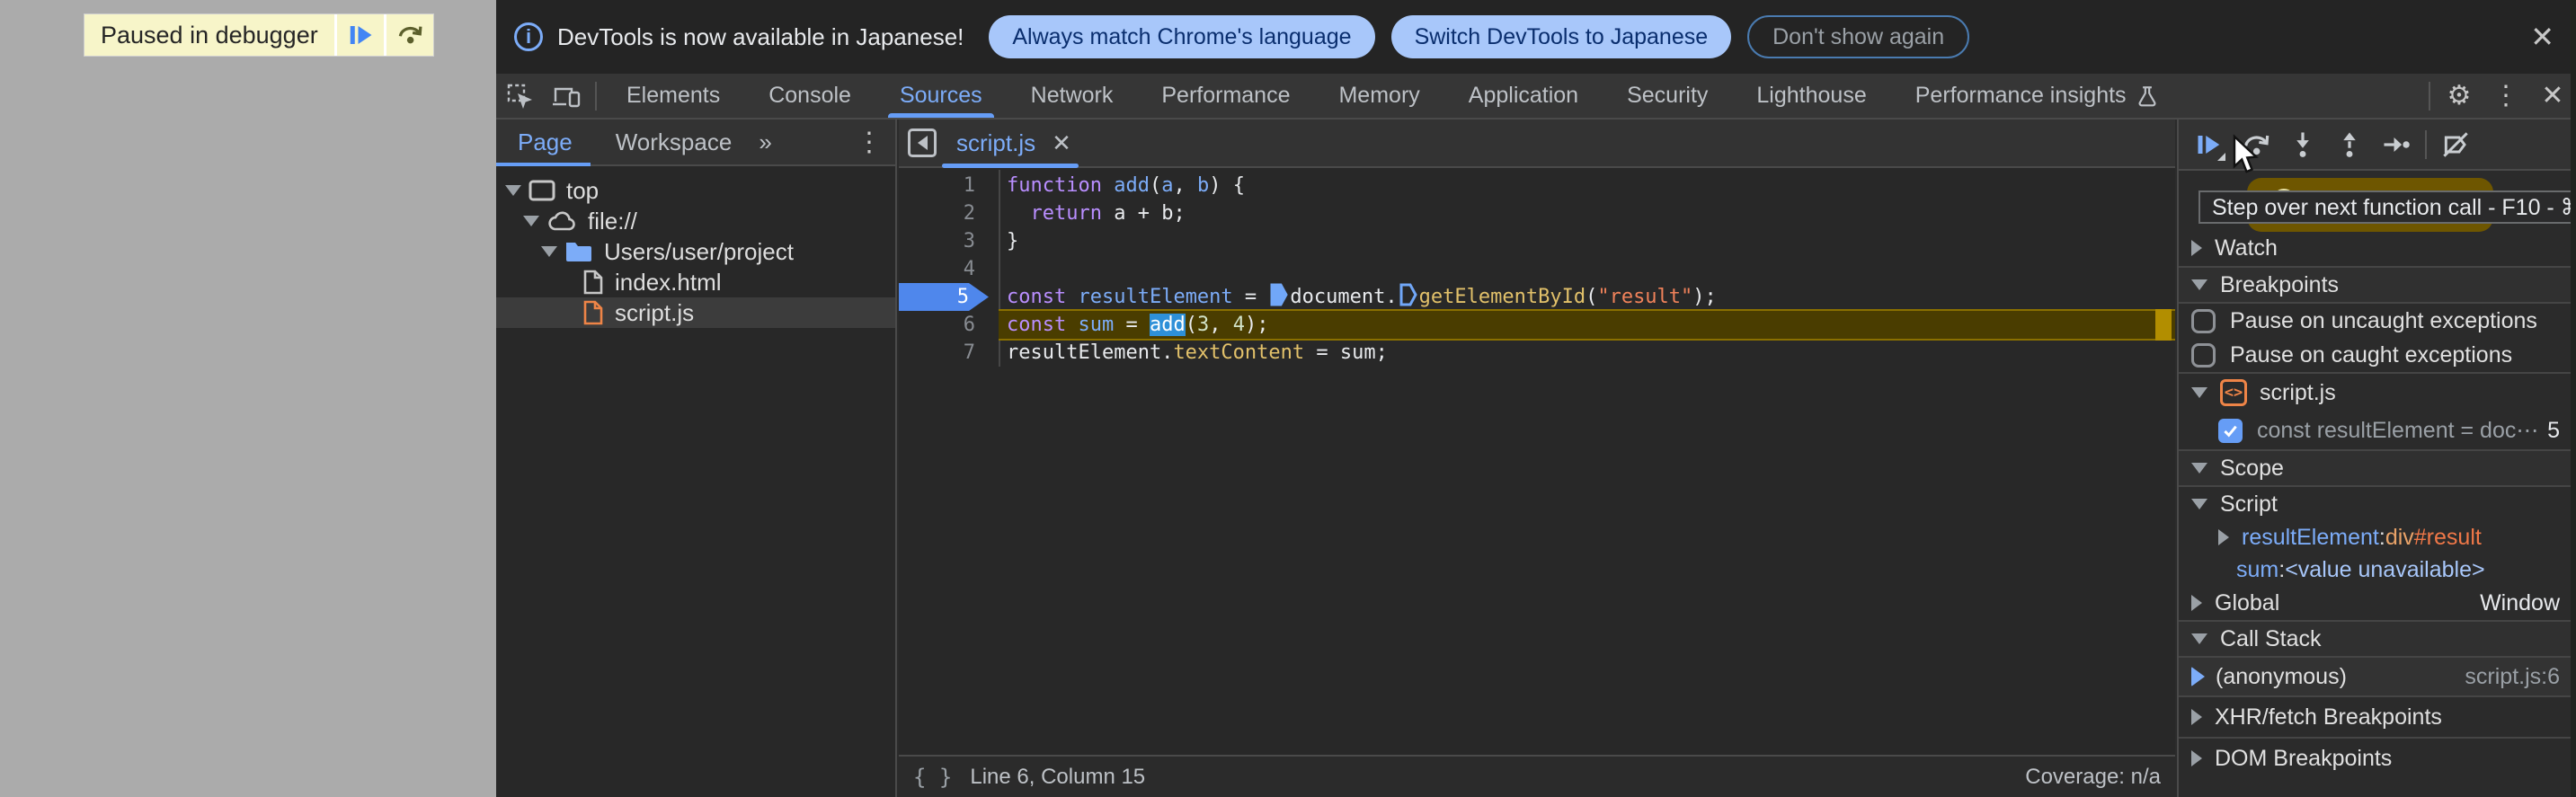 The image size is (2576, 797). I want to click on tab-label: Performance, so click(1226, 95).